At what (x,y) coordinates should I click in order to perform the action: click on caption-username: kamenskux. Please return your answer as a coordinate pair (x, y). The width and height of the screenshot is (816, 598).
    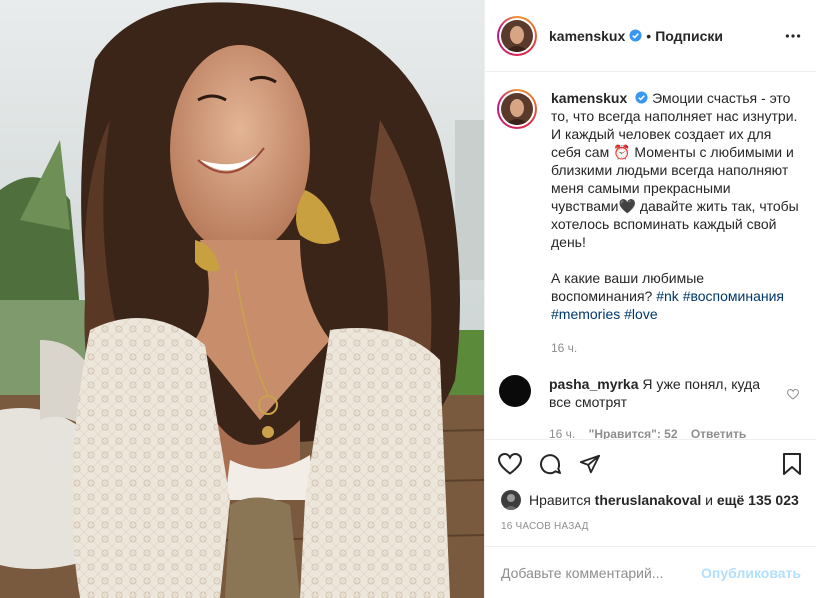
    Looking at the image, I should click on (589, 98).